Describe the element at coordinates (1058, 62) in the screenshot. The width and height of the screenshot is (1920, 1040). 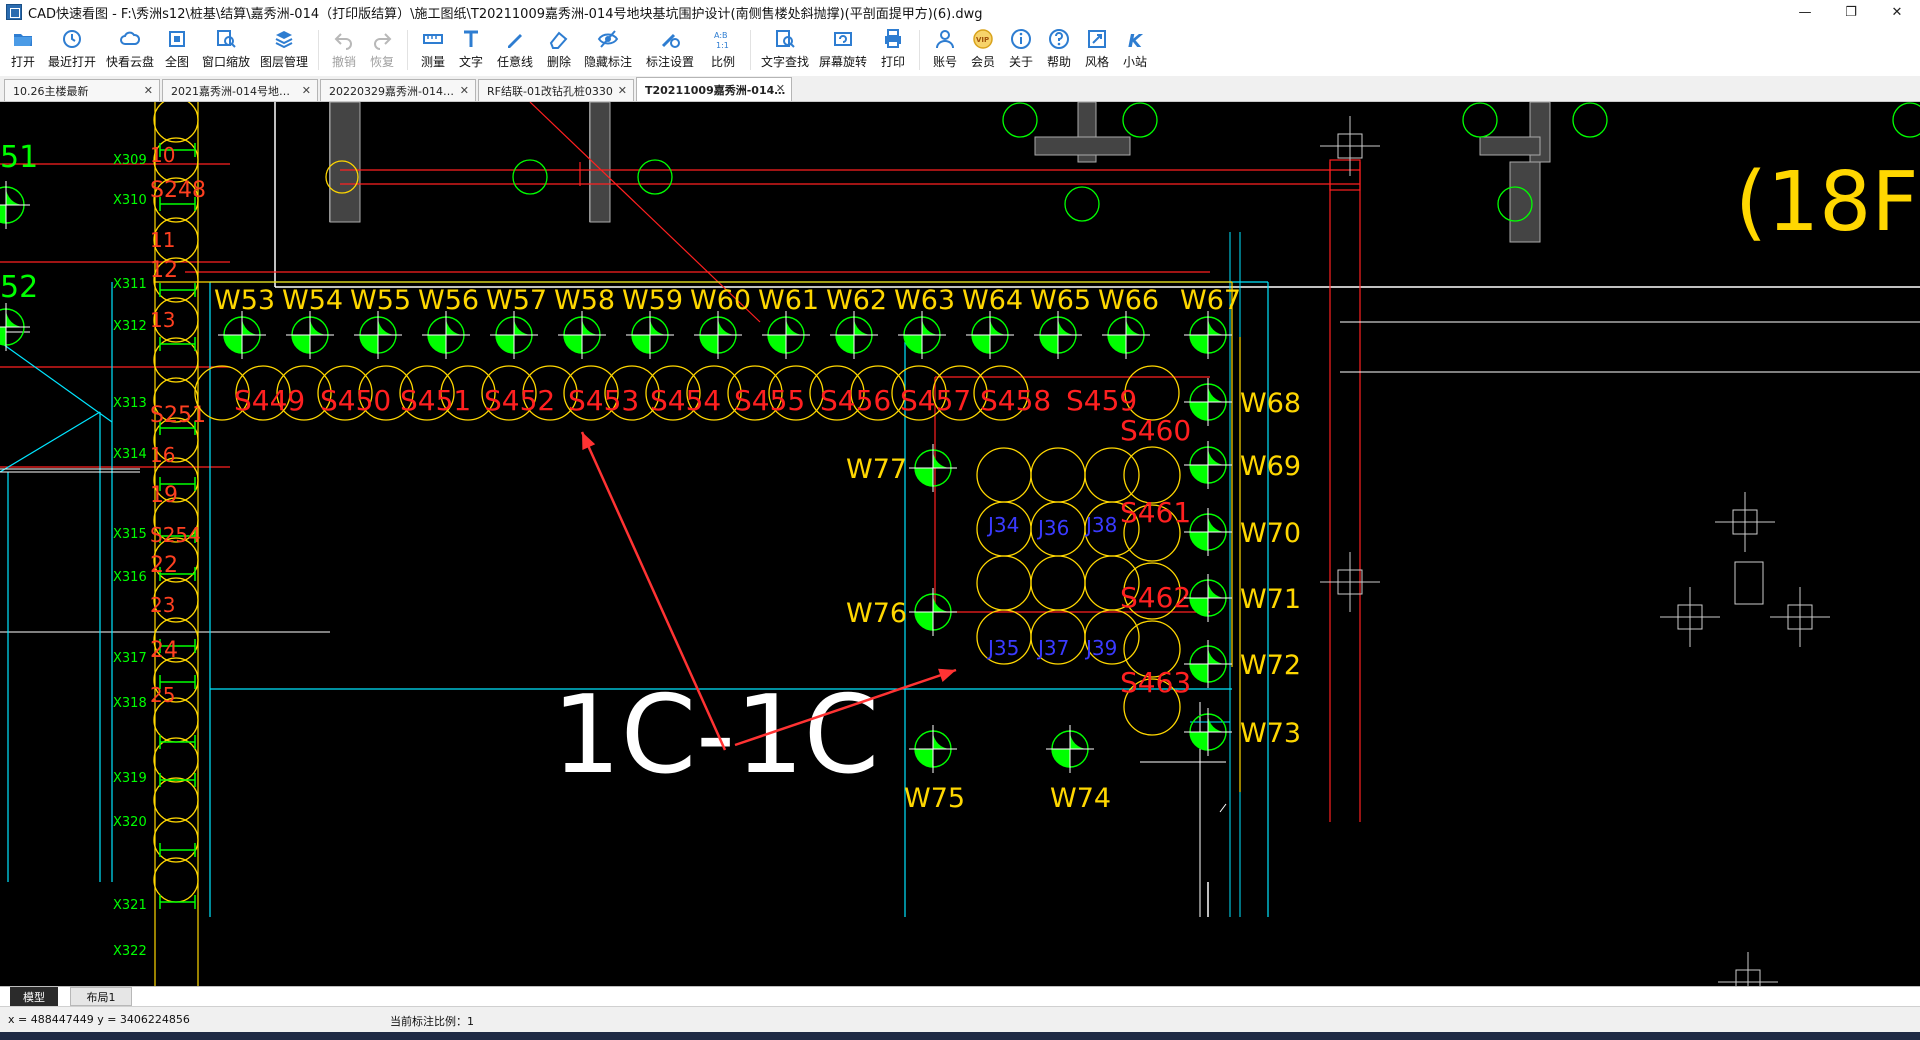
I see `toolbar-label: 帮助` at that location.